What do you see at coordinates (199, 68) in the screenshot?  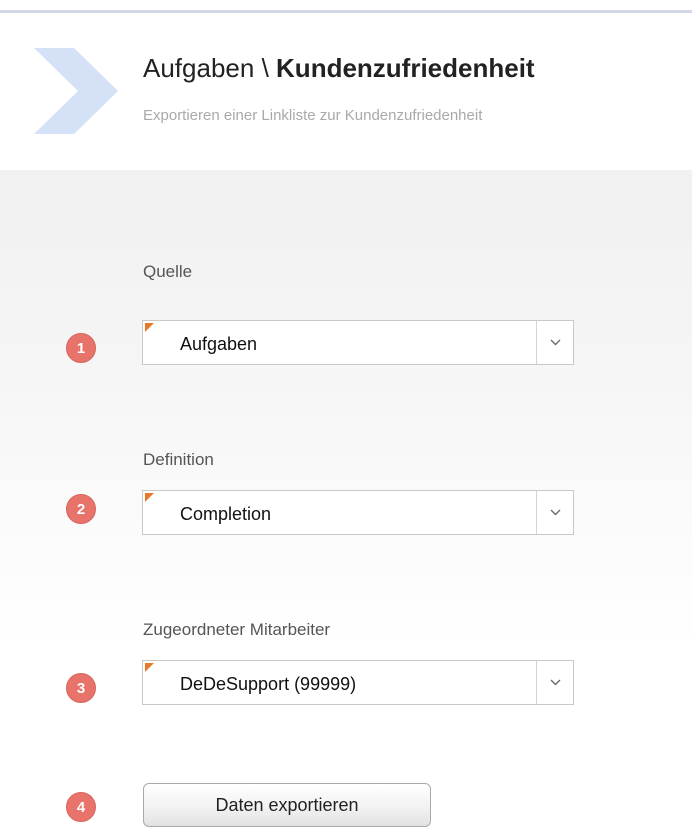 I see `breadcrumb-parent: Aufgaben` at bounding box center [199, 68].